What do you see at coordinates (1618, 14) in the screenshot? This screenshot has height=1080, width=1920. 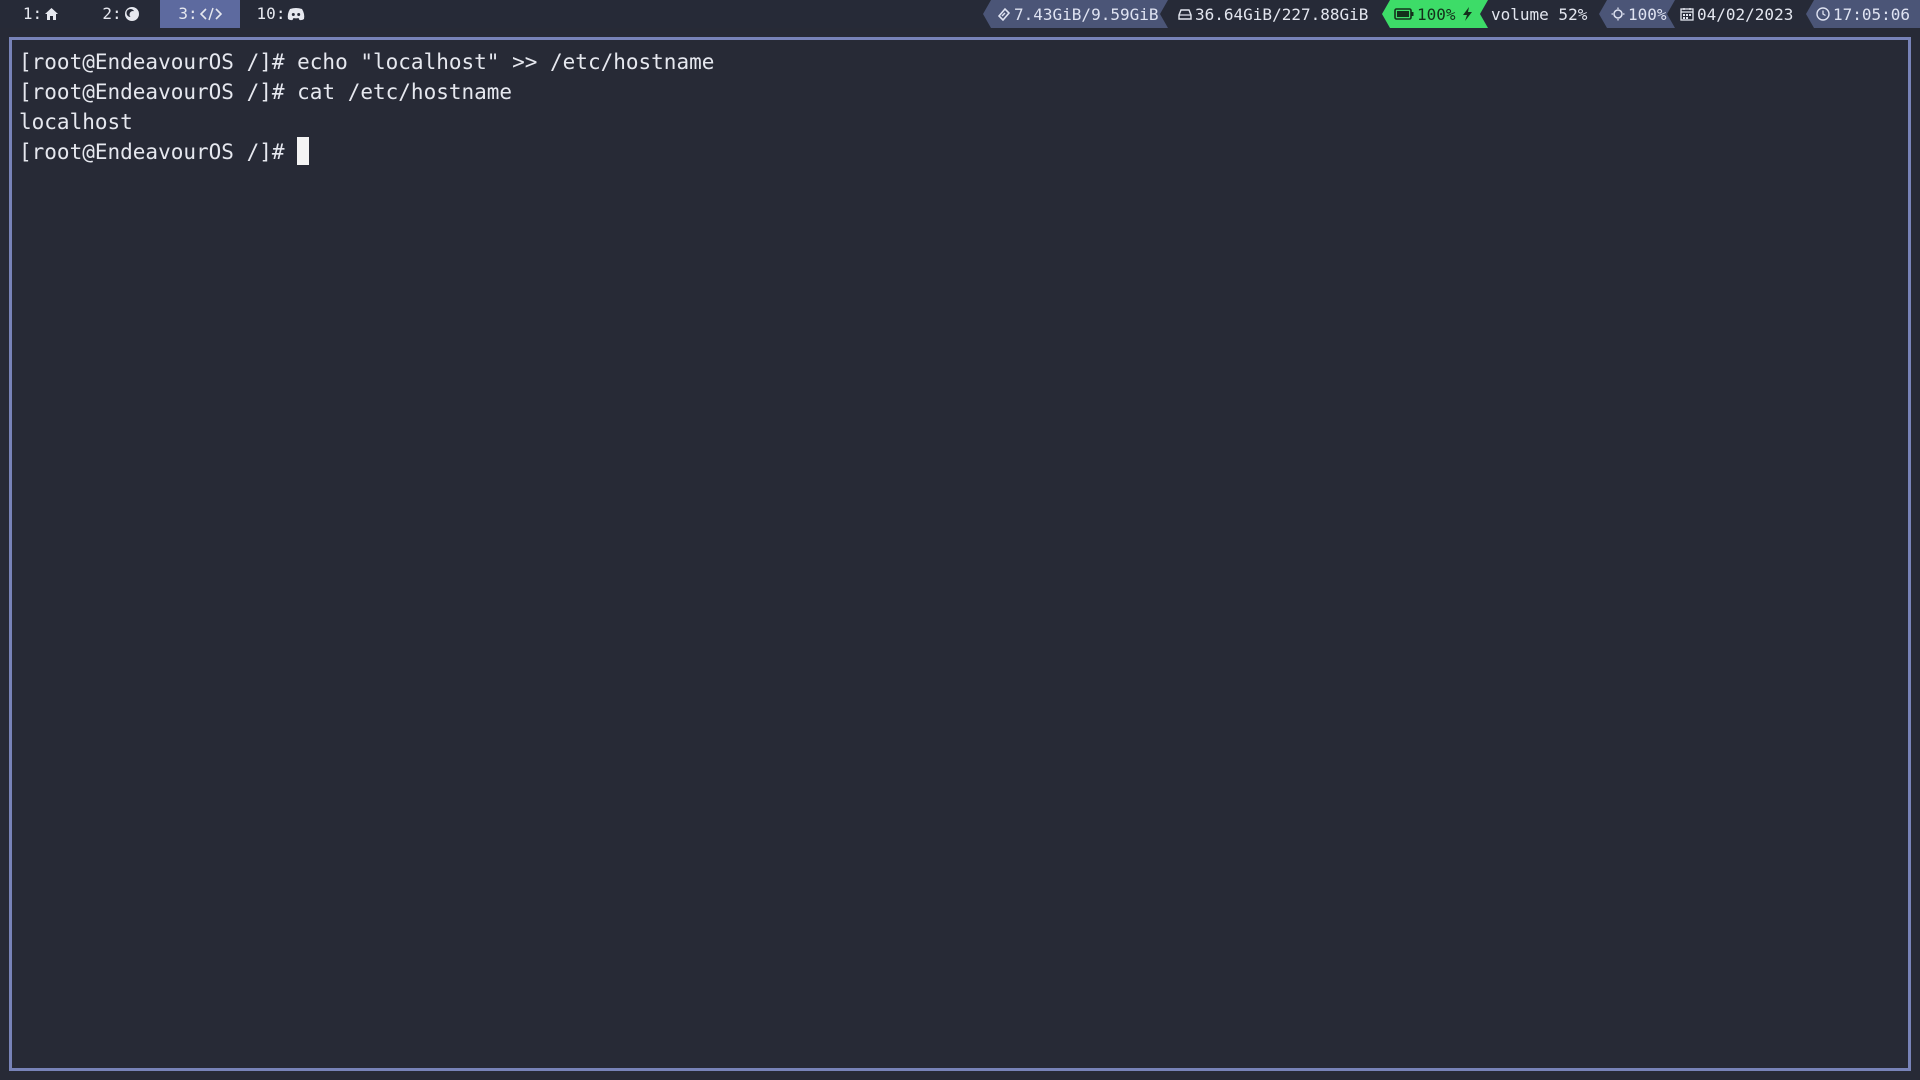 I see `brightness-icon` at bounding box center [1618, 14].